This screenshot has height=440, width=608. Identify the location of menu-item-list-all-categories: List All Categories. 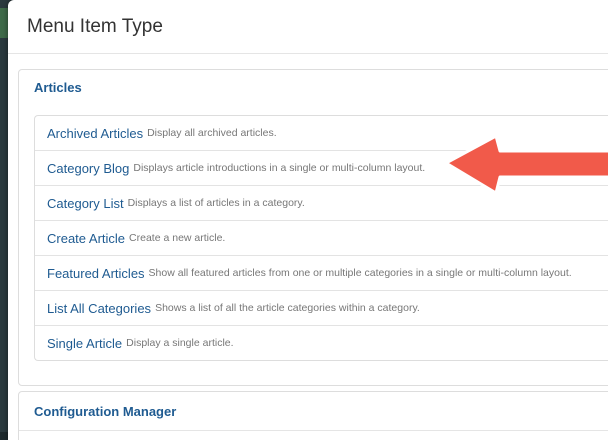
(99, 308).